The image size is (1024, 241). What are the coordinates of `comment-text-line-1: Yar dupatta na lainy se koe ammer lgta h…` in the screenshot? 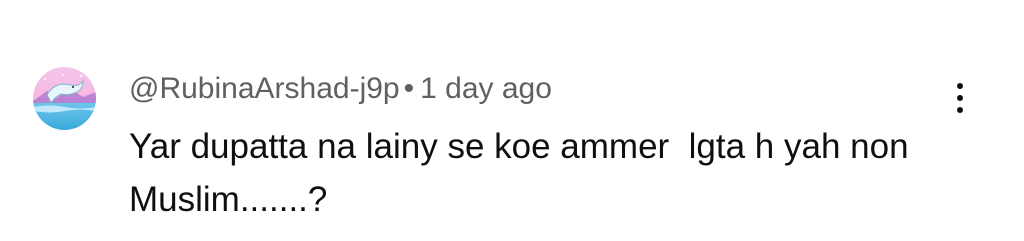 It's located at (519, 146).